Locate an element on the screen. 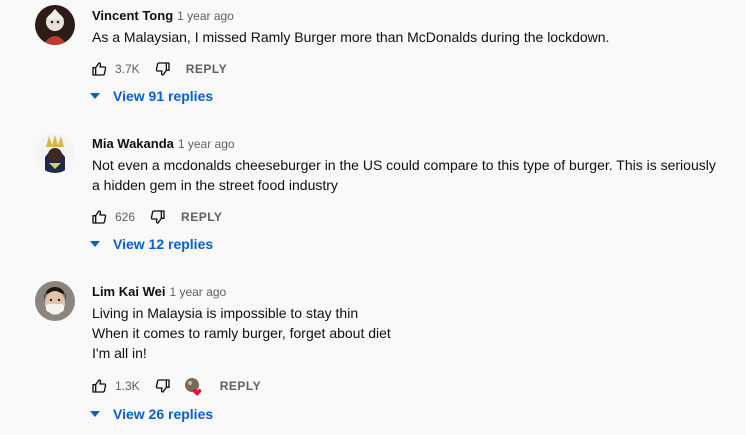 This screenshot has height=435, width=746. comment-actions: 3.7K REPLY is located at coordinates (158, 69).